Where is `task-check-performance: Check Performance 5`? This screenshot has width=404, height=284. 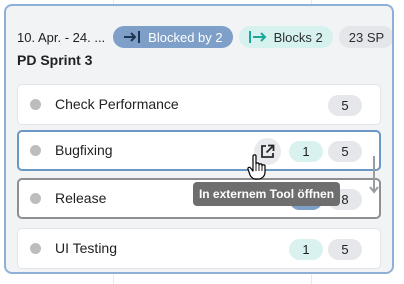 task-check-performance: Check Performance 5 is located at coordinates (199, 104).